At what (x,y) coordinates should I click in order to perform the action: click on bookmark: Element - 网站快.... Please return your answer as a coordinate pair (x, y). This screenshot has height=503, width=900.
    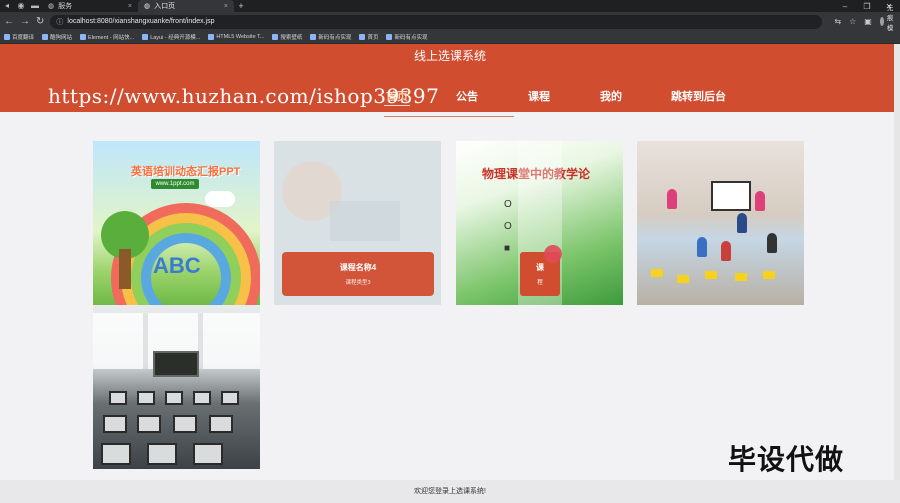
    Looking at the image, I should click on (107, 37).